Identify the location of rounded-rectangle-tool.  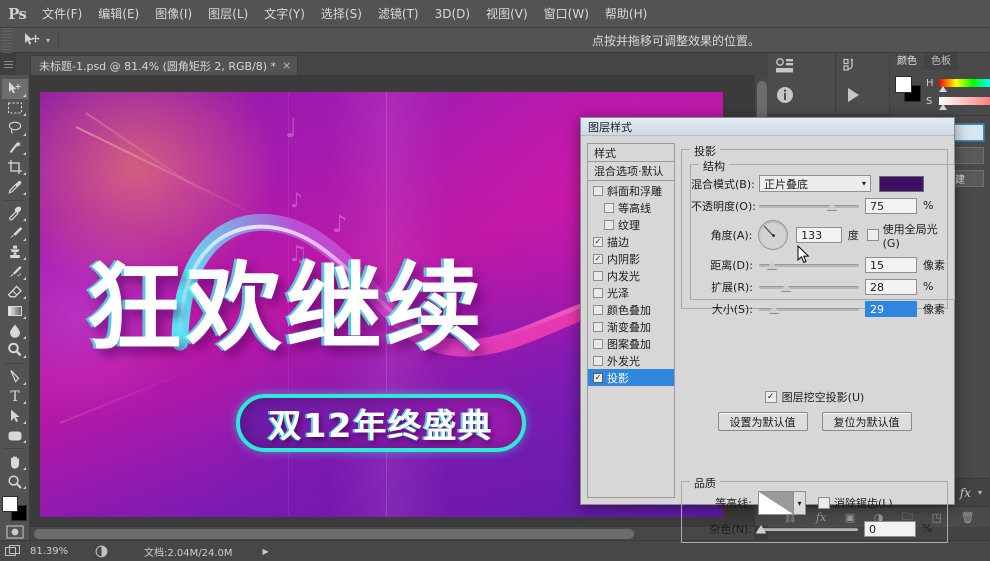
(15, 436).